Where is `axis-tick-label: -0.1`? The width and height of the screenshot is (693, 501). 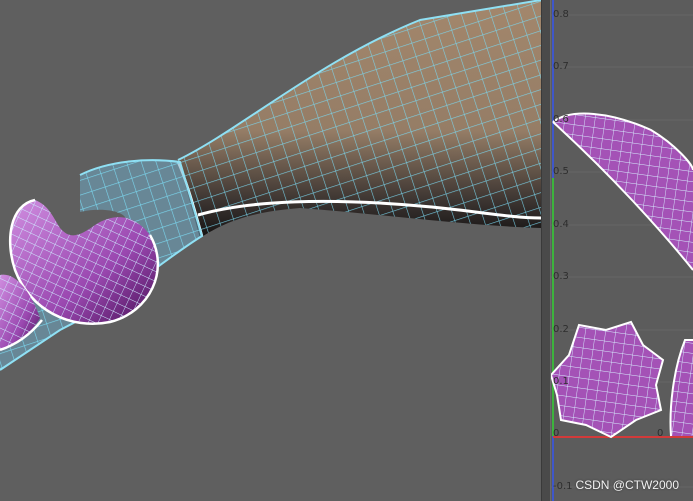
axis-tick-label: -0.1 is located at coordinates (563, 486).